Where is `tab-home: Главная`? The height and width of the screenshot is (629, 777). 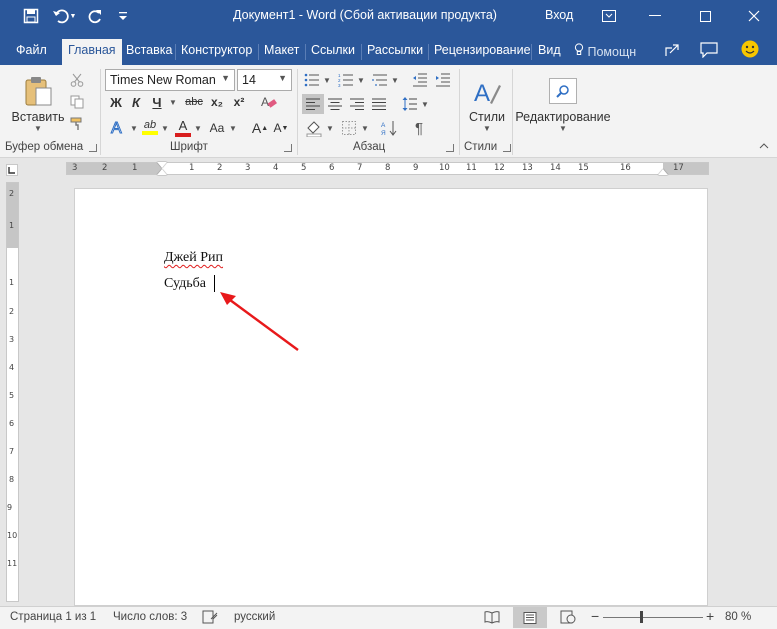 tab-home: Главная is located at coordinates (92, 52).